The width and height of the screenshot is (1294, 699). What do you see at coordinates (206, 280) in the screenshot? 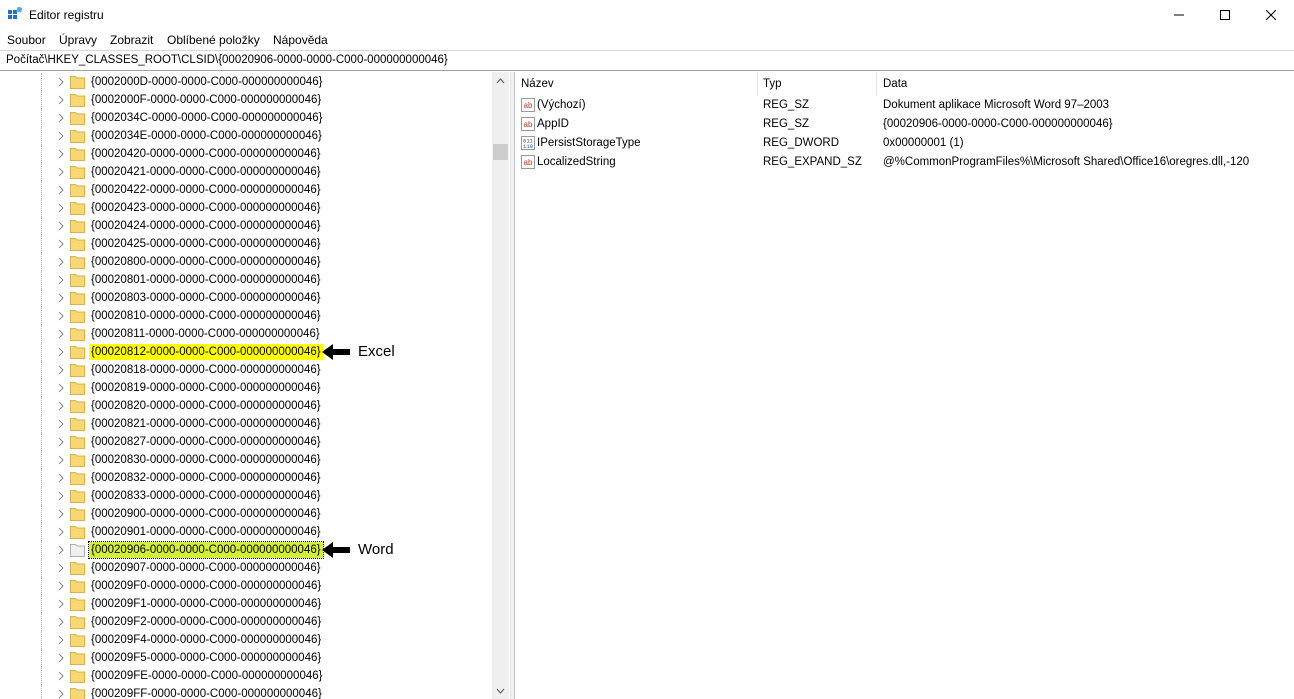
I see `tree-item-label: {00020801-0000-0000-C000-000000000046}` at bounding box center [206, 280].